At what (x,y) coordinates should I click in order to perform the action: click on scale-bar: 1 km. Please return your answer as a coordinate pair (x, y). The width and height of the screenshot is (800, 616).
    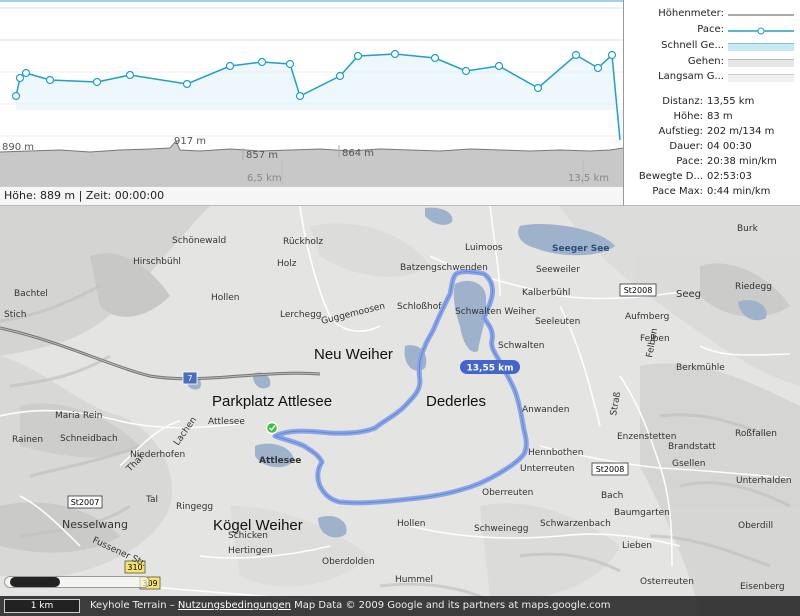
    Looking at the image, I should click on (42, 606).